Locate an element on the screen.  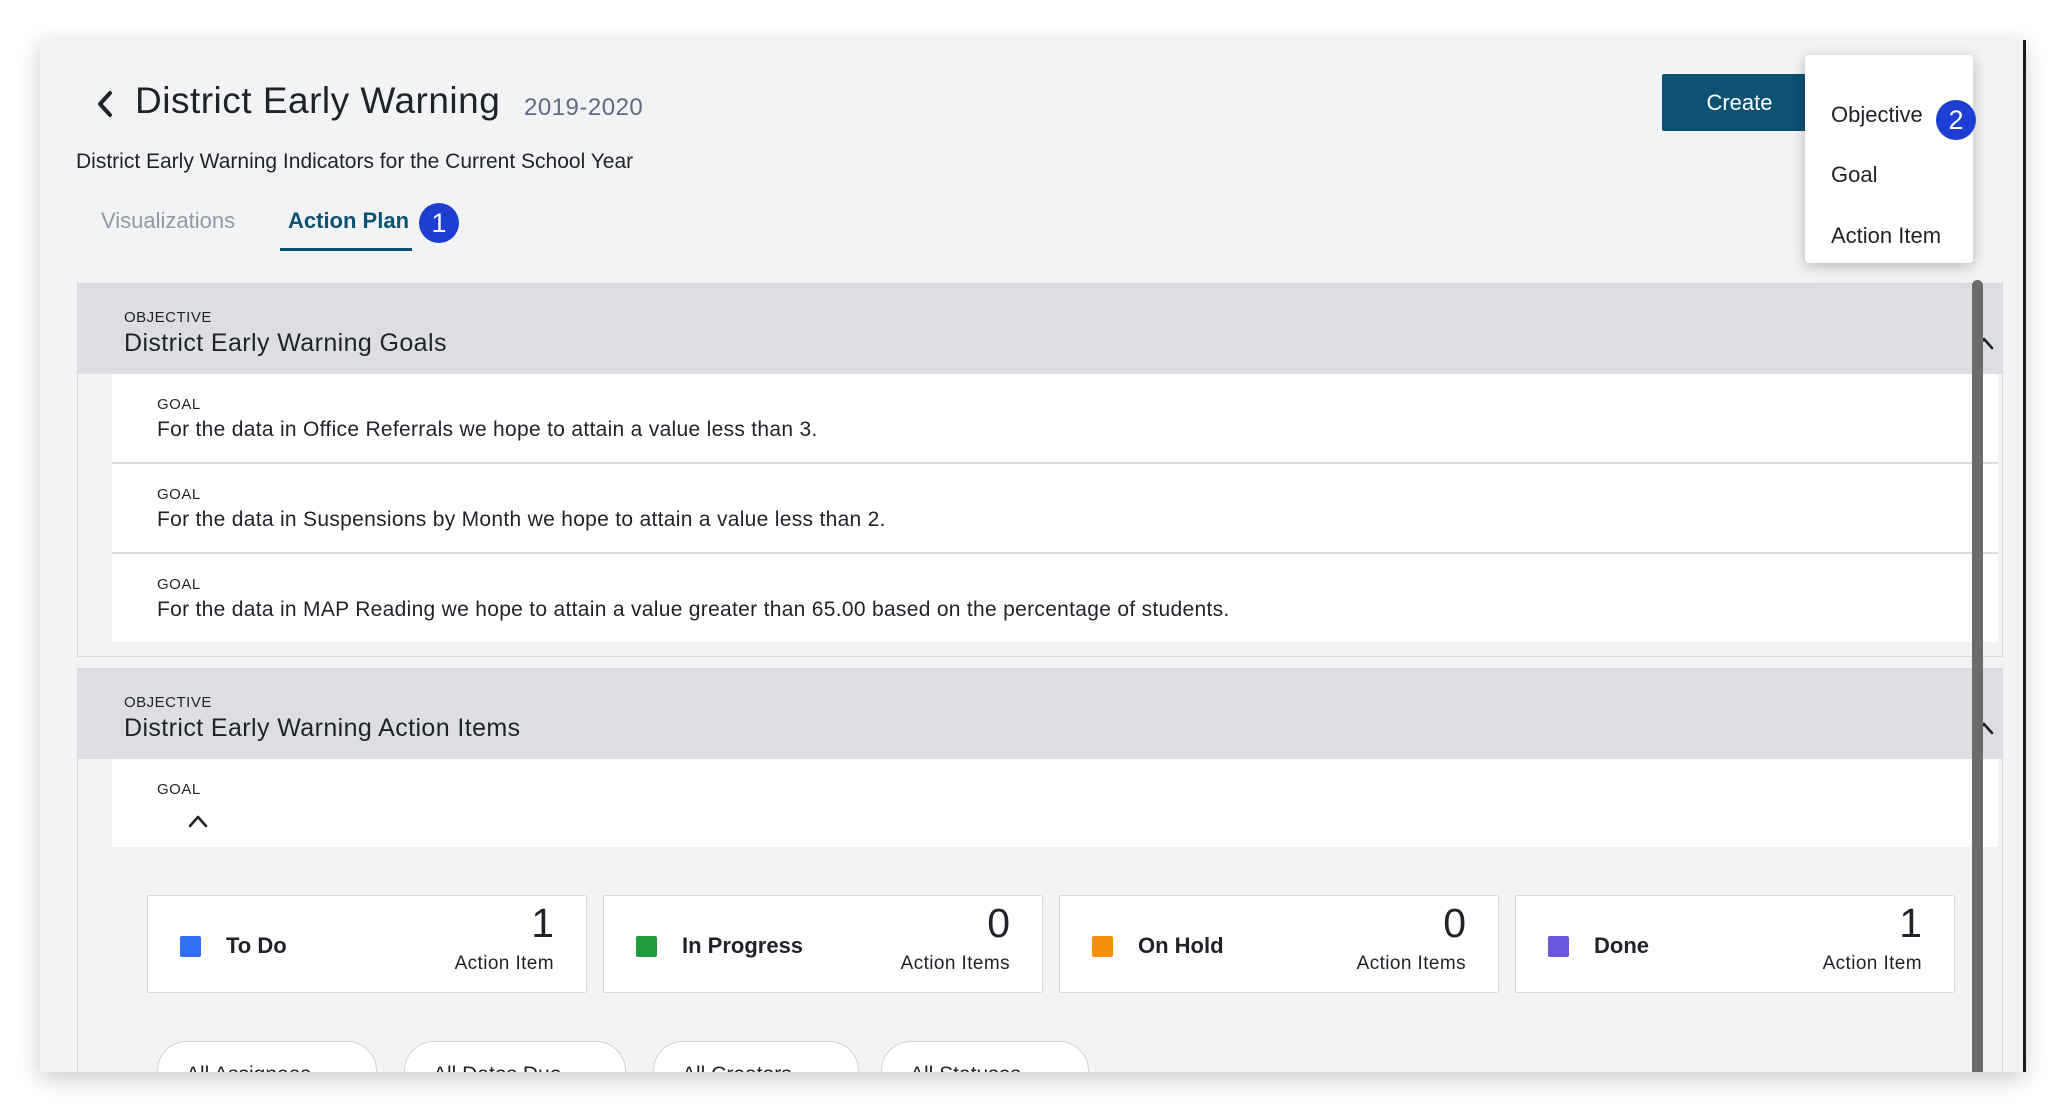
status-label: On Hold is located at coordinates (1181, 945).